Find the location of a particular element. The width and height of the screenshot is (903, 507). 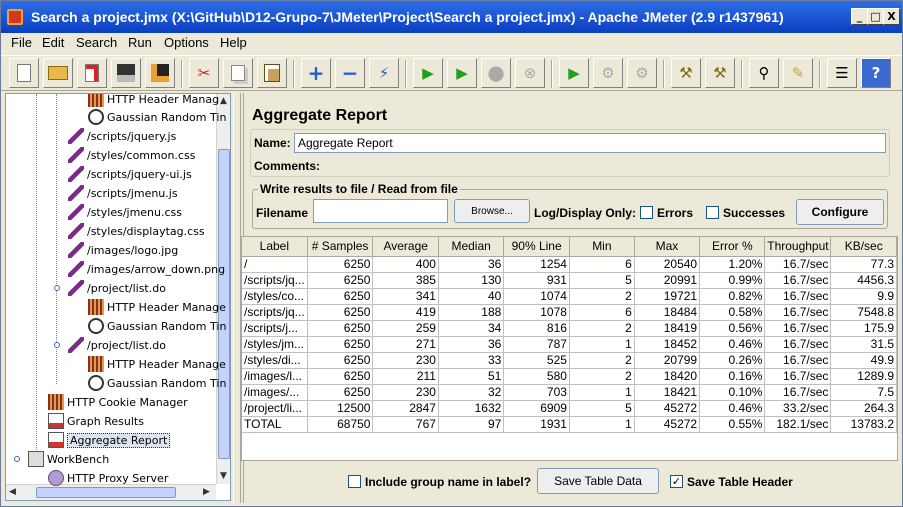

column-header: KB/sec is located at coordinates (863, 247).